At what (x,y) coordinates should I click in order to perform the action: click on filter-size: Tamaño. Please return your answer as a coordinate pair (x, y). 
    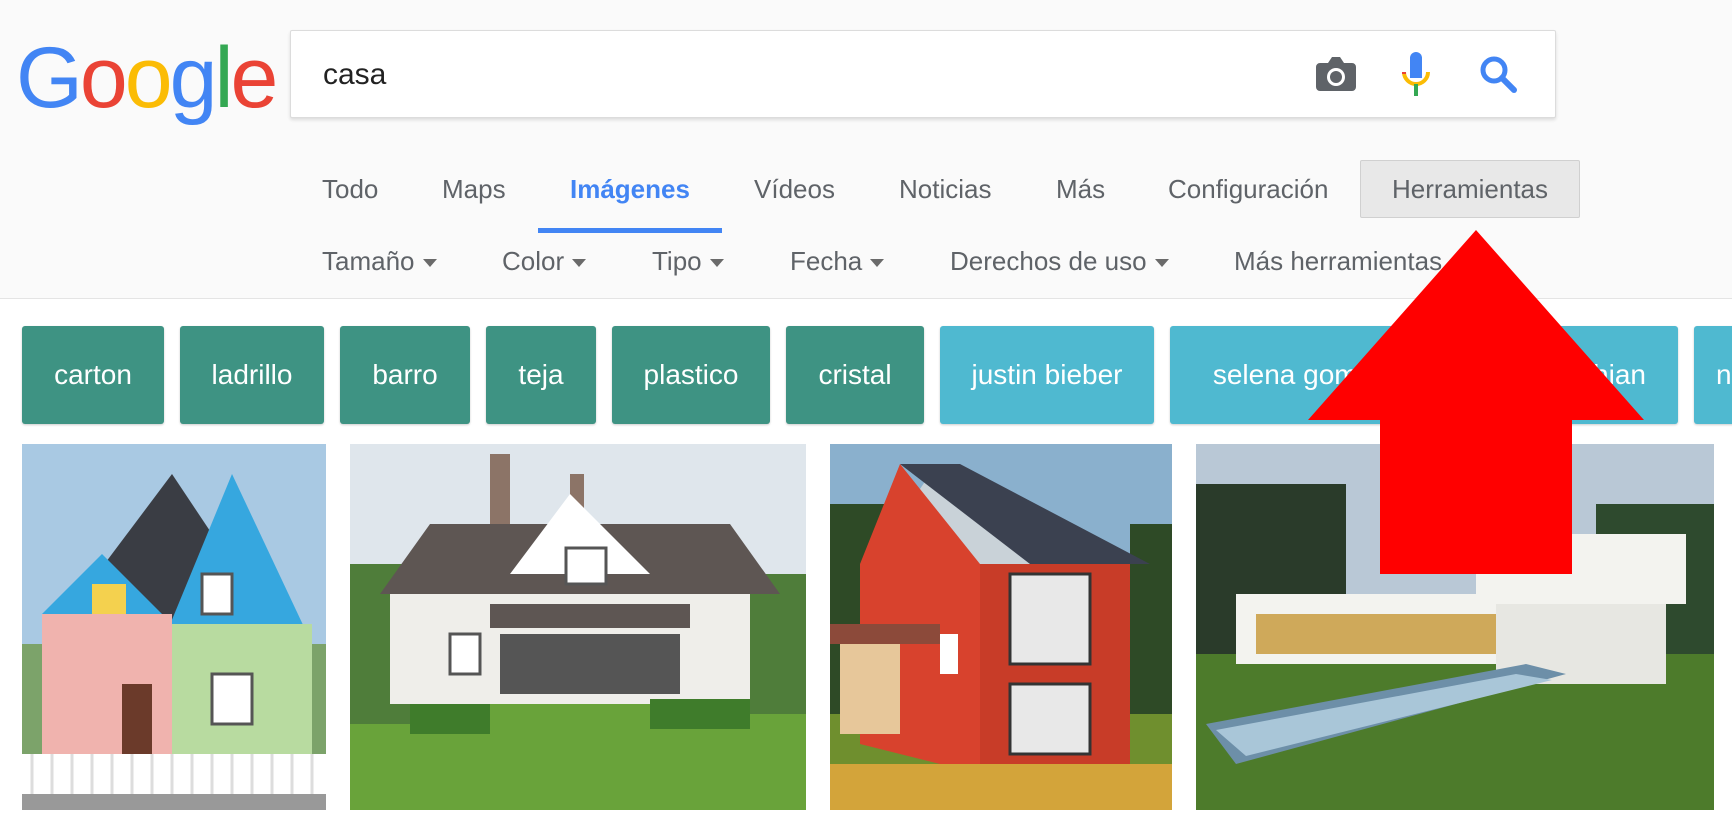
    Looking at the image, I should click on (379, 261).